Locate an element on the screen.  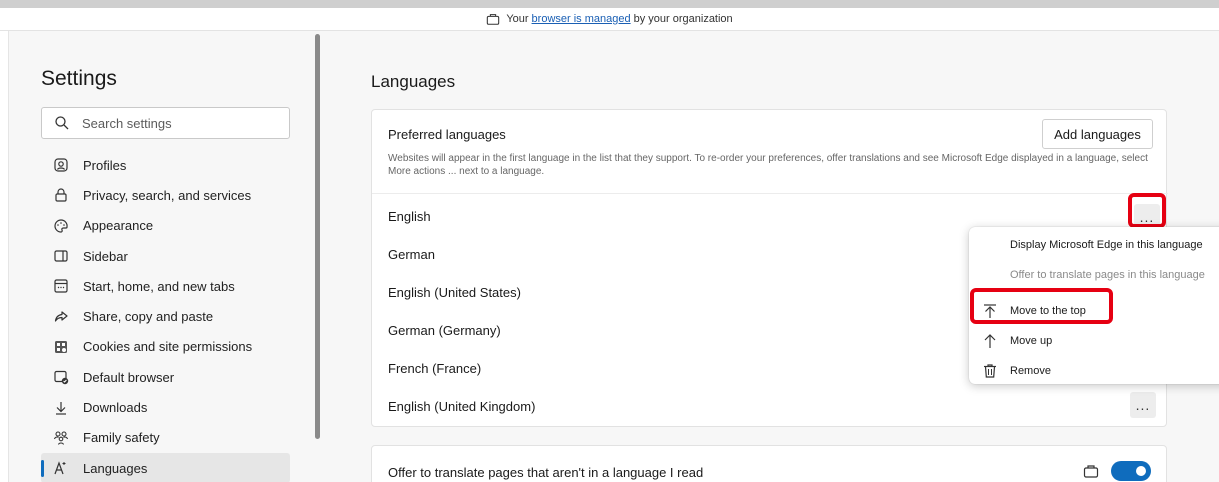
menu-item-move-up: Move up is located at coordinates (1094, 341).